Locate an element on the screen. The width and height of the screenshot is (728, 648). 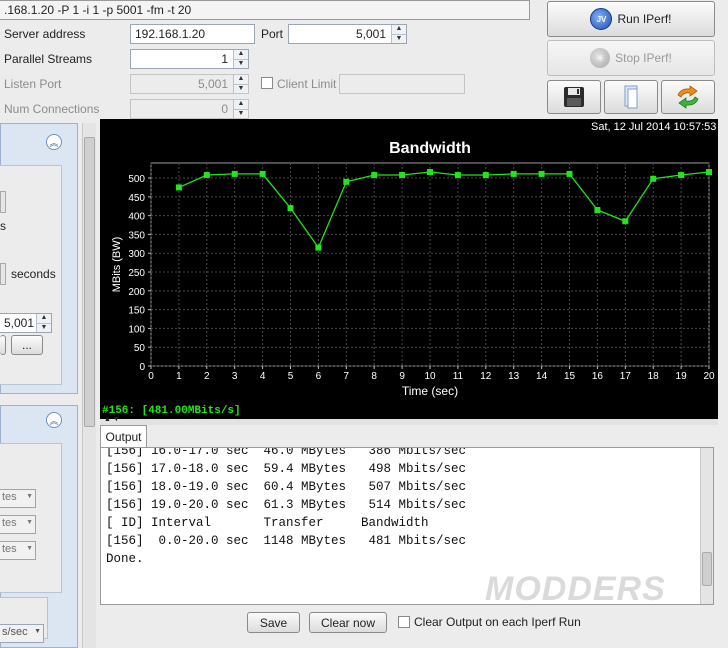
save-output-button: Save is located at coordinates (273, 622).